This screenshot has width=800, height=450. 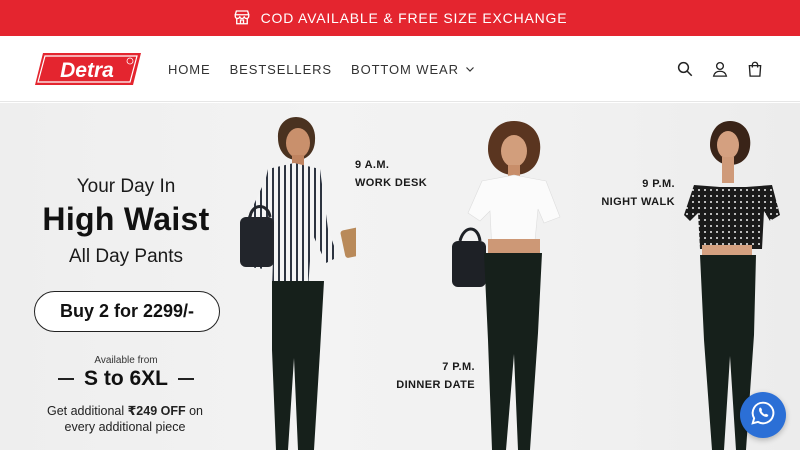 What do you see at coordinates (755, 69) in the screenshot?
I see `cart-icon` at bounding box center [755, 69].